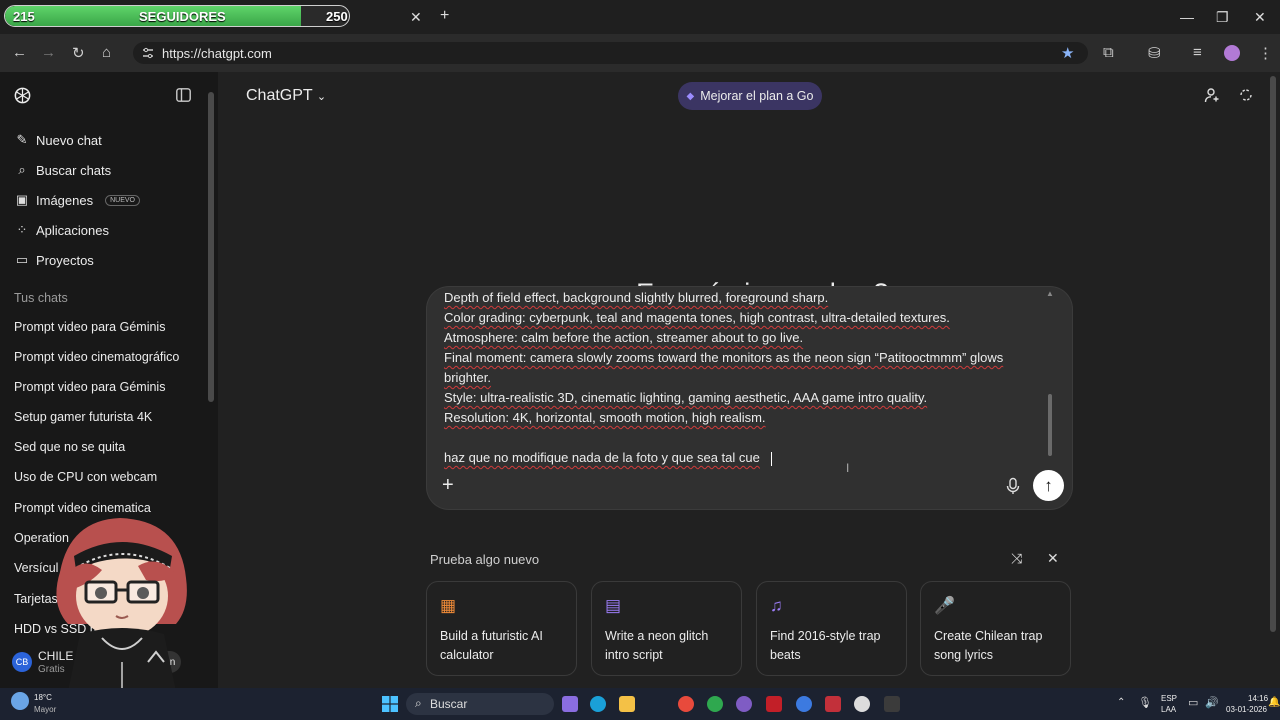 The image size is (1280, 720). What do you see at coordinates (613, 605) in the screenshot?
I see `clapperboard-icon: ▤` at bounding box center [613, 605].